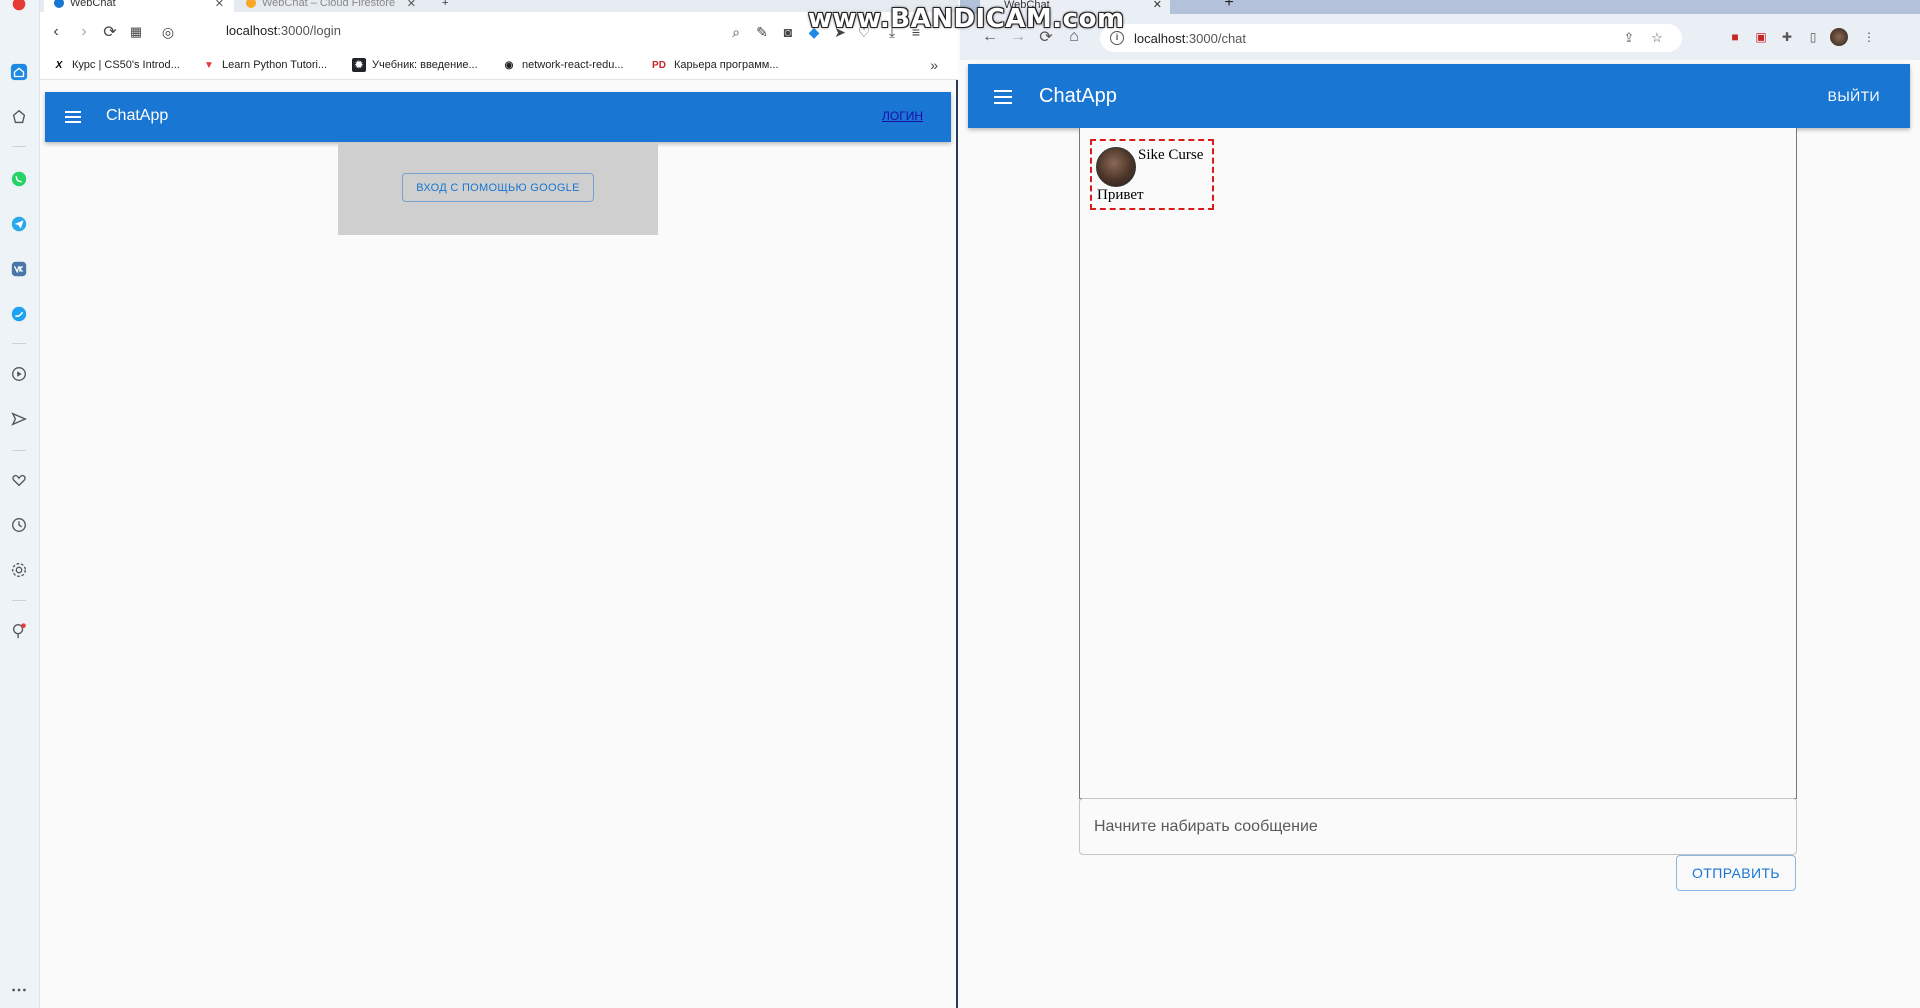 The image size is (1920, 1008). Describe the element at coordinates (1152, 174) in the screenshot. I see `chat-message: Sike Curse Привет` at that location.